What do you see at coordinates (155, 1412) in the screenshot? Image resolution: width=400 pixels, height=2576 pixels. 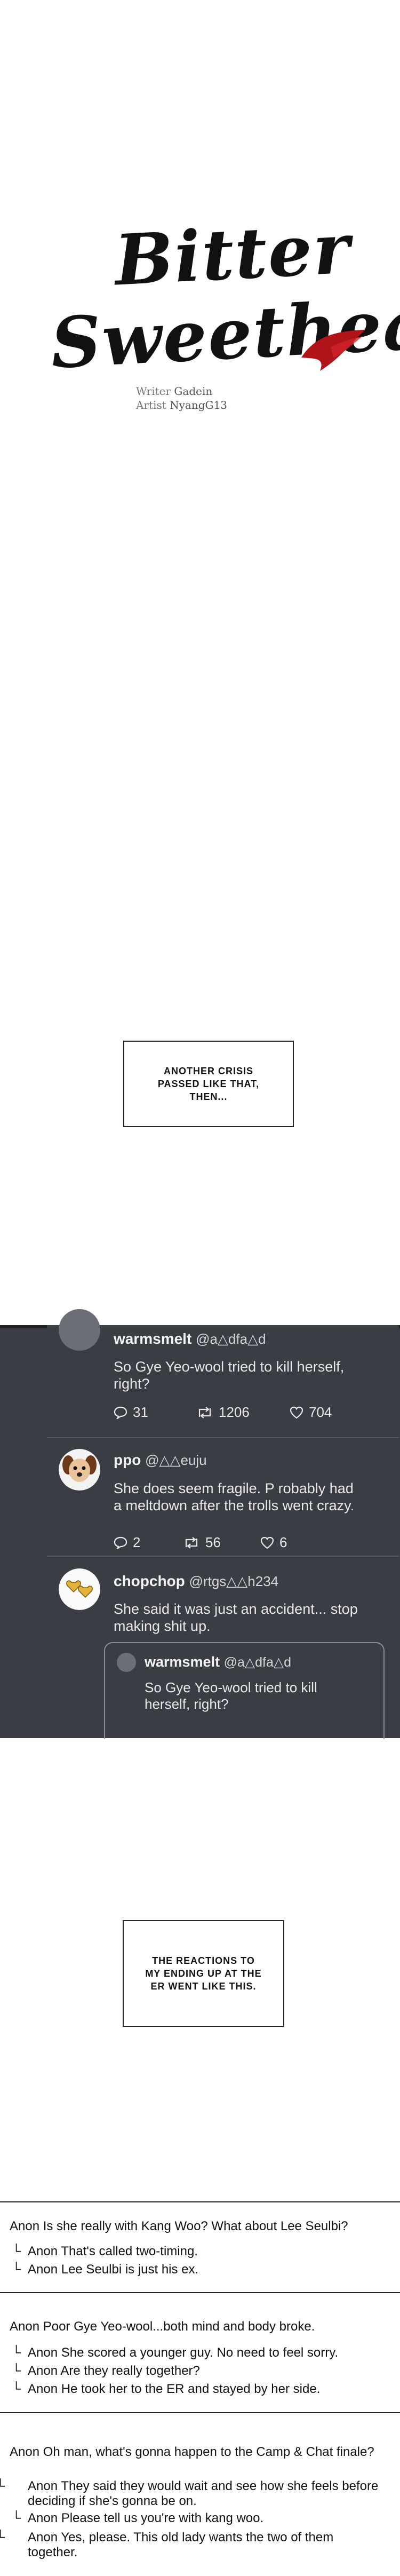 I see `reply-count: 31` at bounding box center [155, 1412].